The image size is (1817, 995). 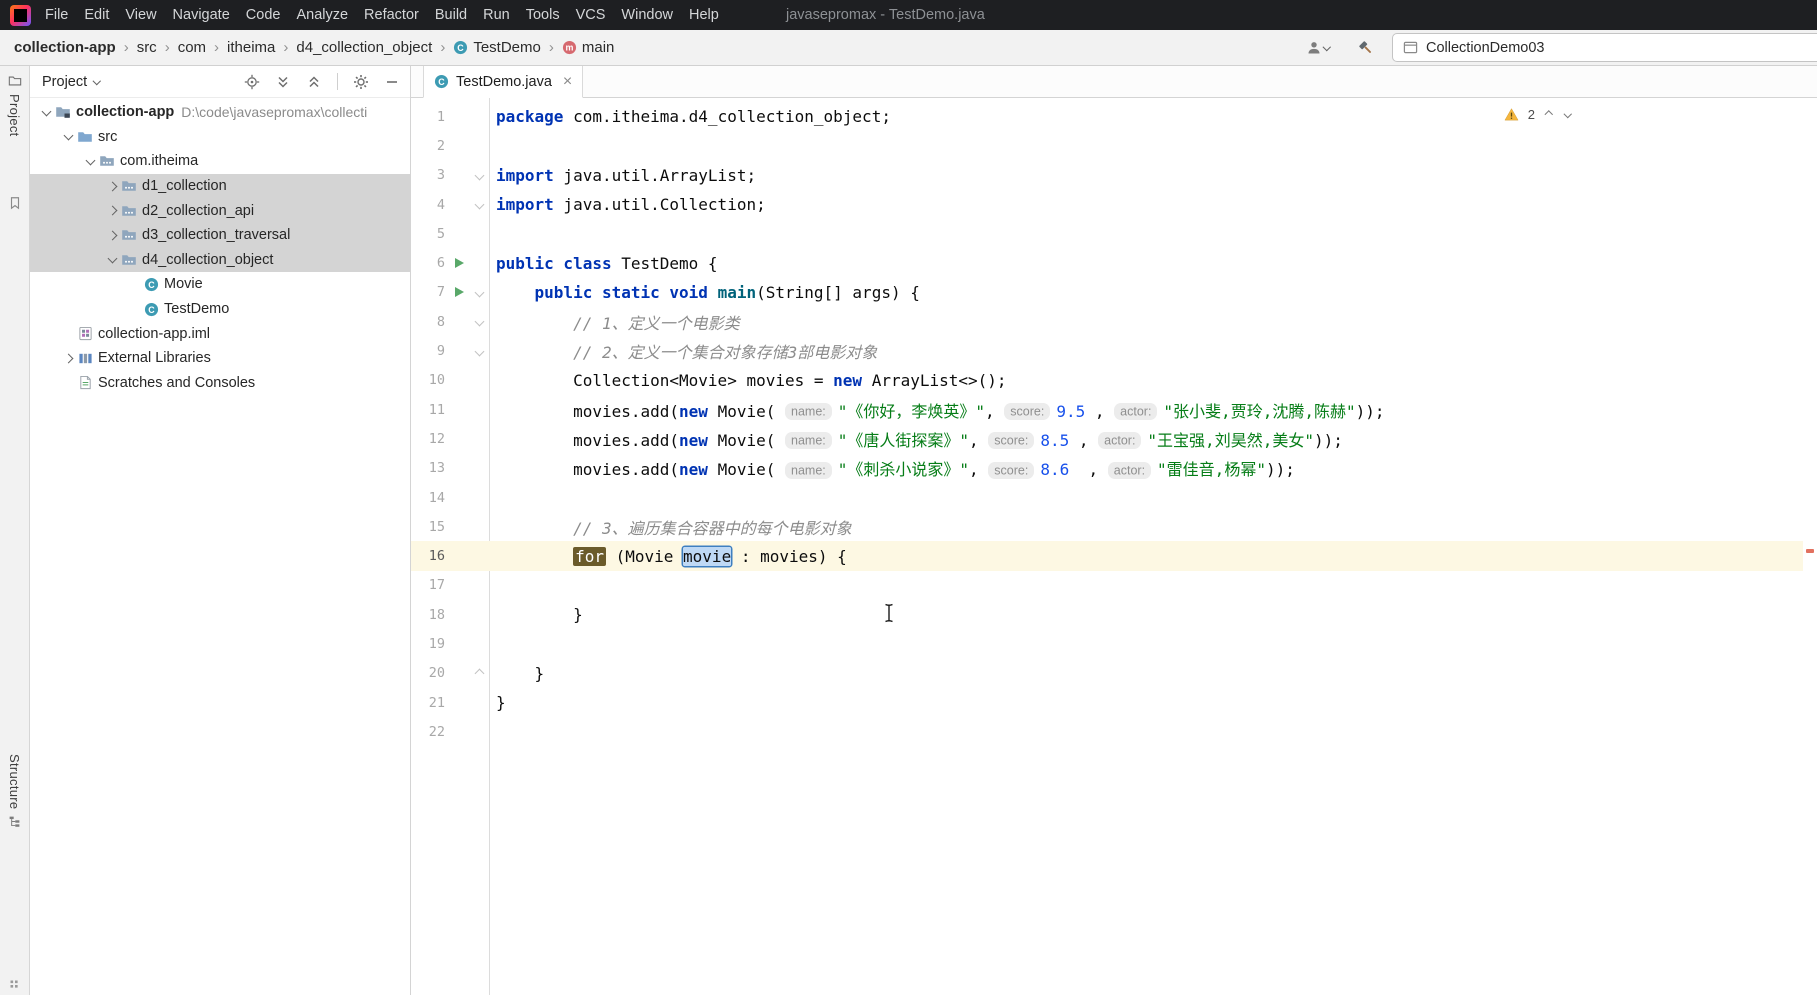 What do you see at coordinates (1314, 48) in the screenshot?
I see `user-icon` at bounding box center [1314, 48].